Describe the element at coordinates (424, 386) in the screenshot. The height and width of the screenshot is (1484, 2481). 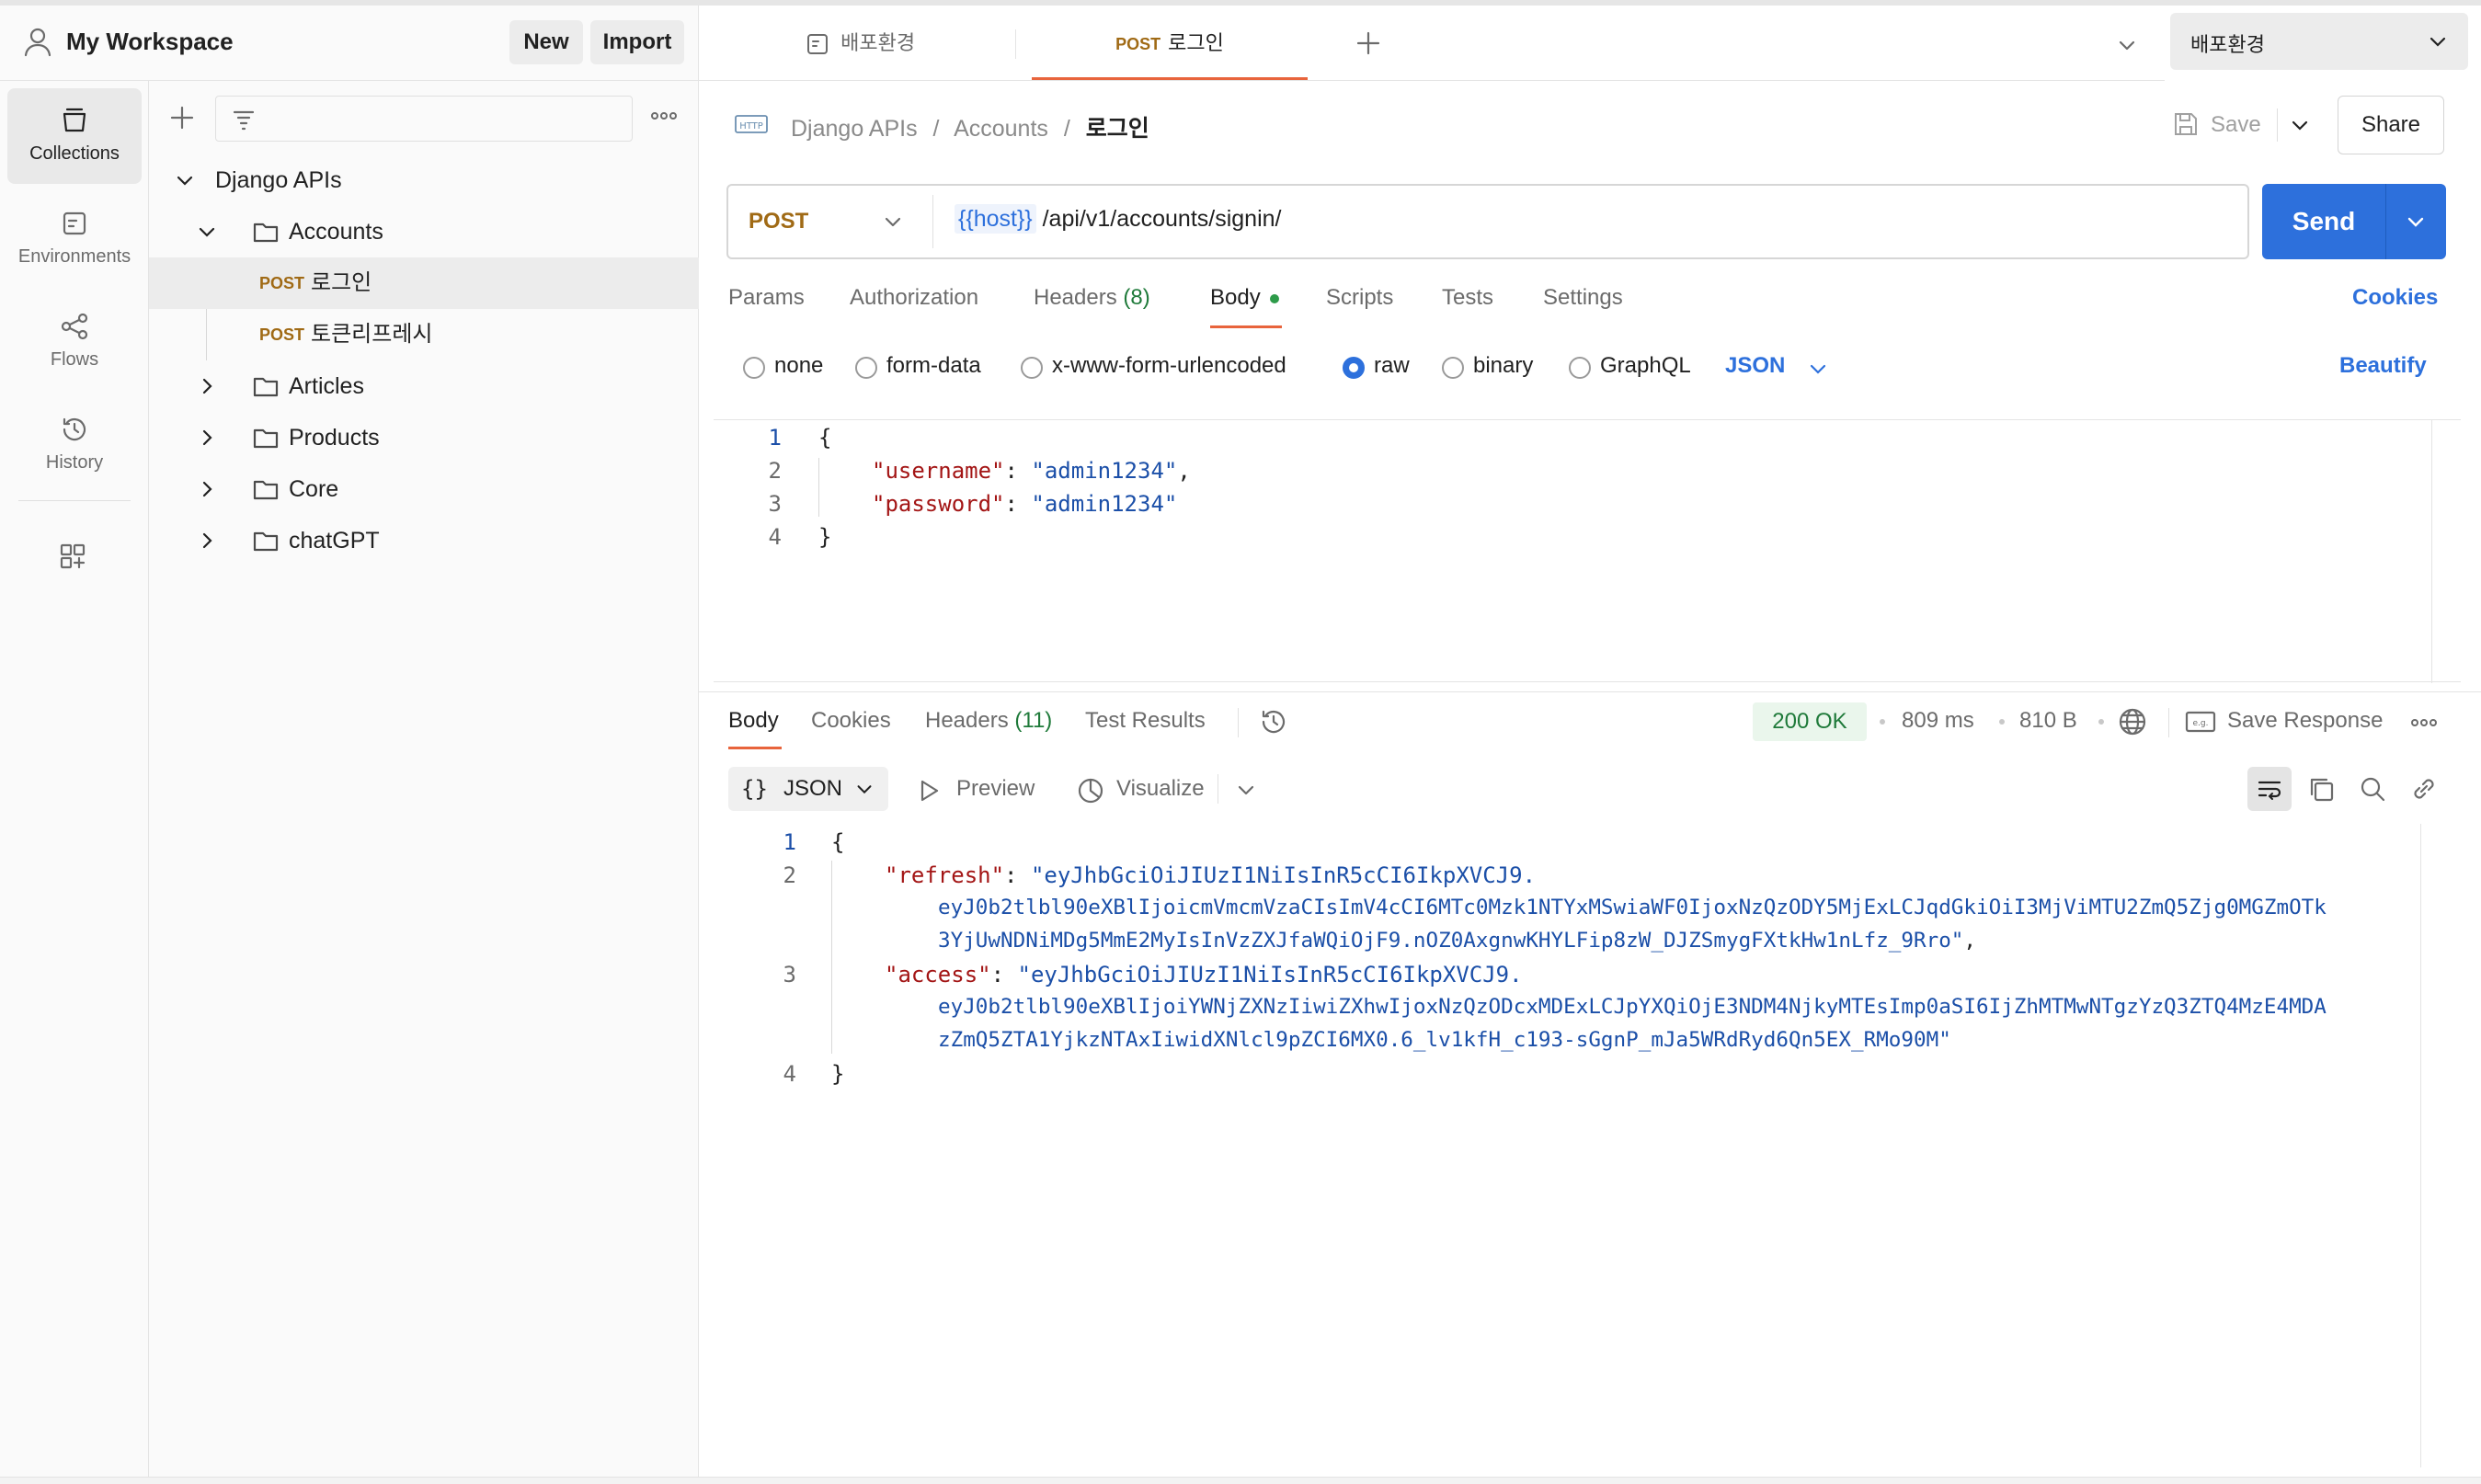
I see `tree-folder-articles: Articles` at that location.